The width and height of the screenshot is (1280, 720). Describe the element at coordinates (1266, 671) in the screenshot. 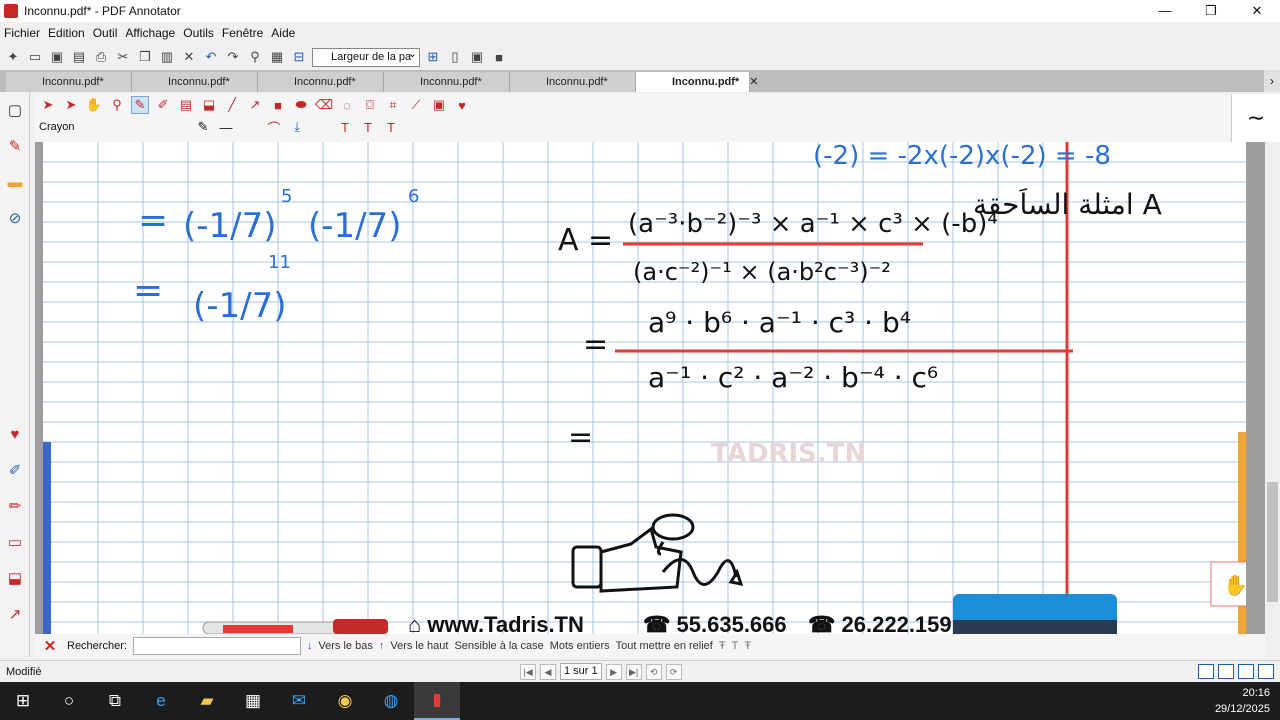

I see `view-grid-icon` at that location.